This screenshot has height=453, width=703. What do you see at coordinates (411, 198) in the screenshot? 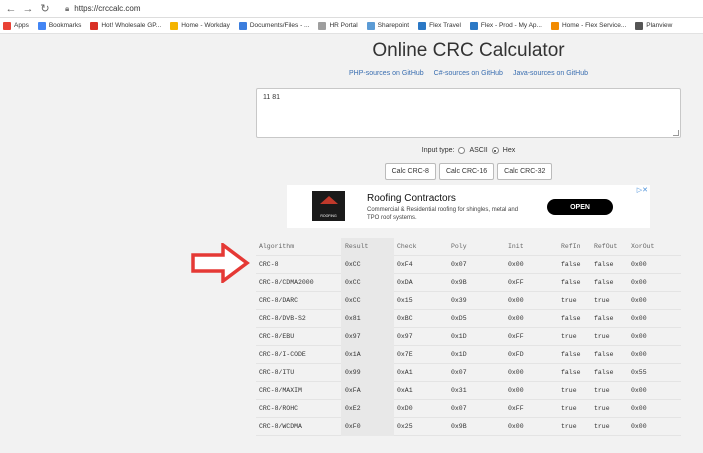
I see `ad-title: Roofing Contractors` at bounding box center [411, 198].